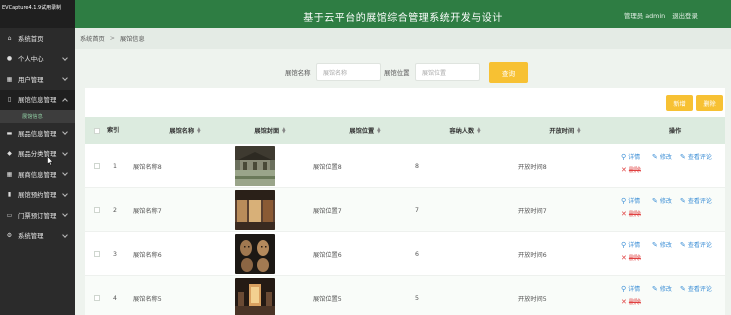 Image resolution: width=731 pixels, height=315 pixels. Describe the element at coordinates (624, 288) in the screenshot. I see `search-icon: ⚲` at that location.